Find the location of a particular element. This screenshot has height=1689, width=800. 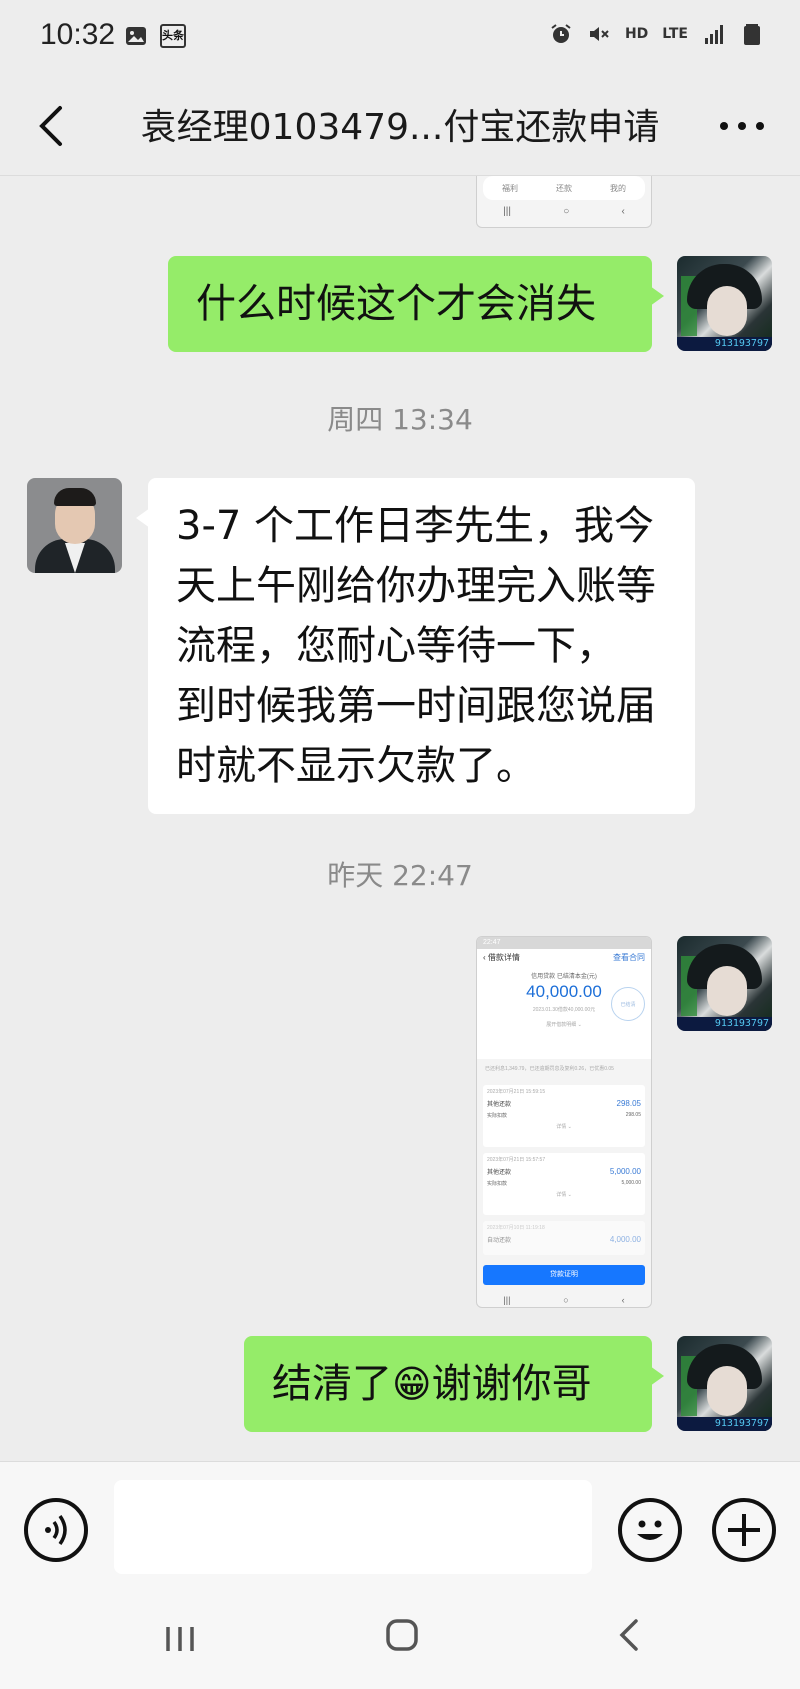

alarm-icon is located at coordinates (561, 33).